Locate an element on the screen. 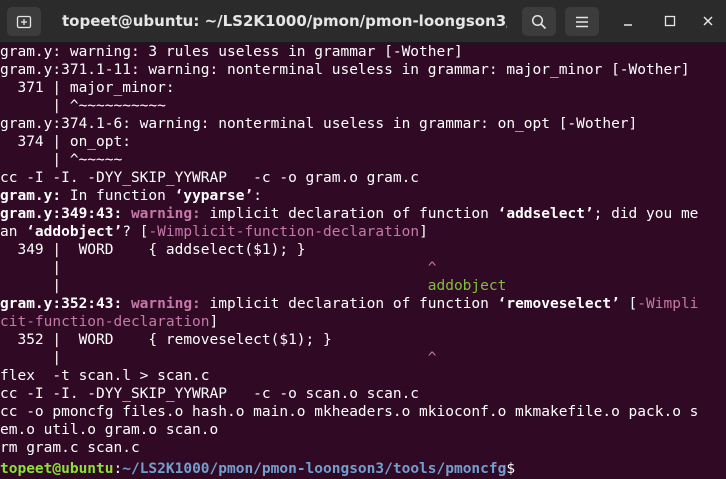  function-name: ‘addobject’ is located at coordinates (74, 232).